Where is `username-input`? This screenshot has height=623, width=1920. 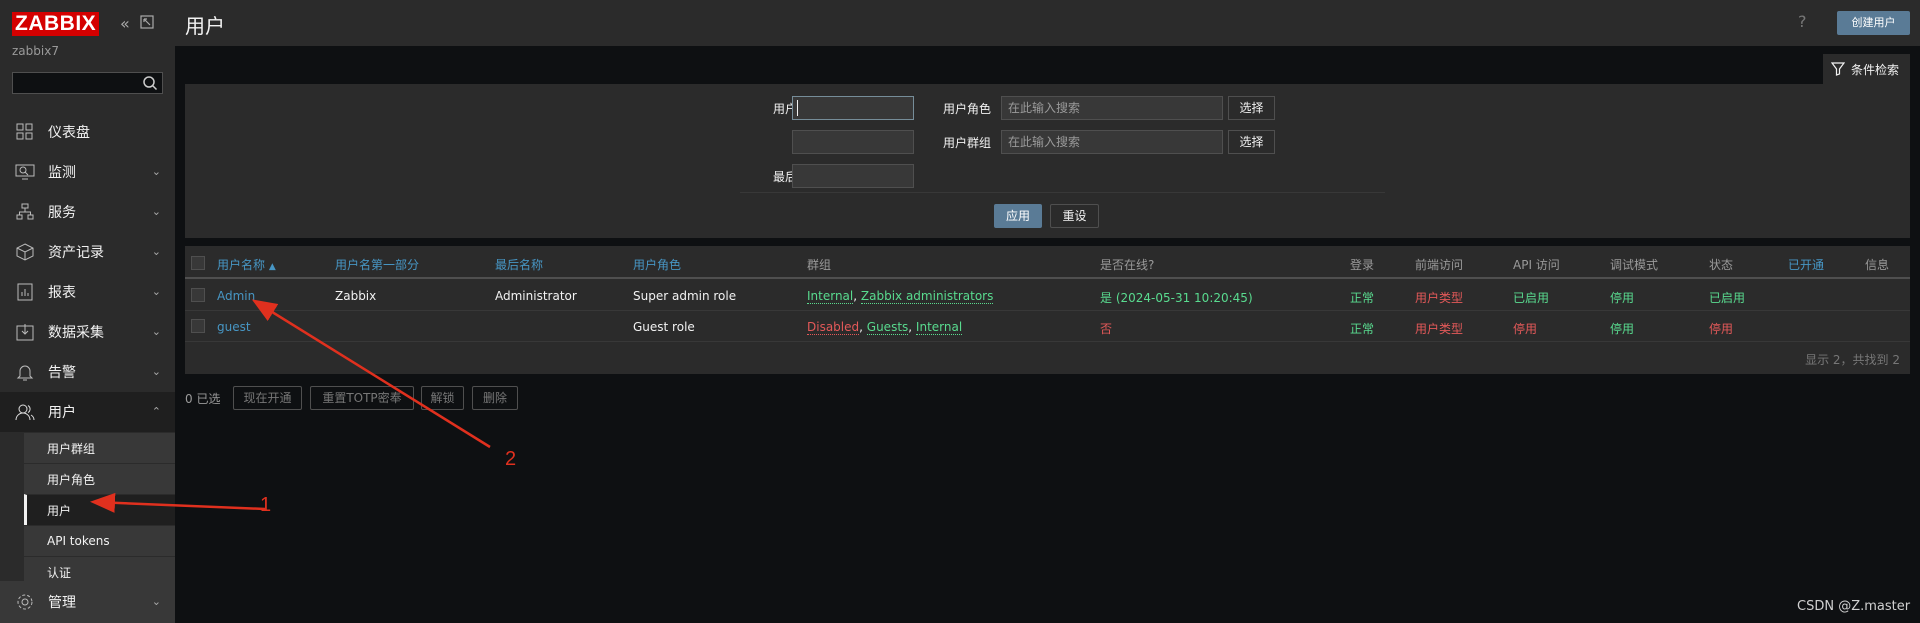
username-input is located at coordinates (853, 108).